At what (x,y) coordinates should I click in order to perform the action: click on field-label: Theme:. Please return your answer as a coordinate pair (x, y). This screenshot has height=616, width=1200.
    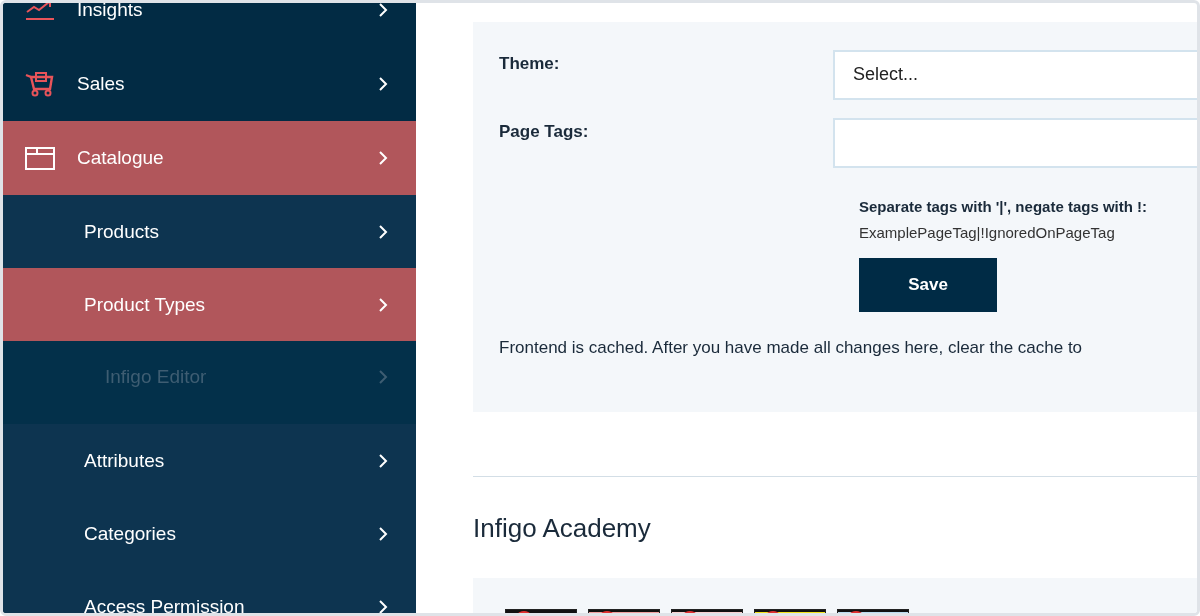
    Looking at the image, I should click on (530, 64).